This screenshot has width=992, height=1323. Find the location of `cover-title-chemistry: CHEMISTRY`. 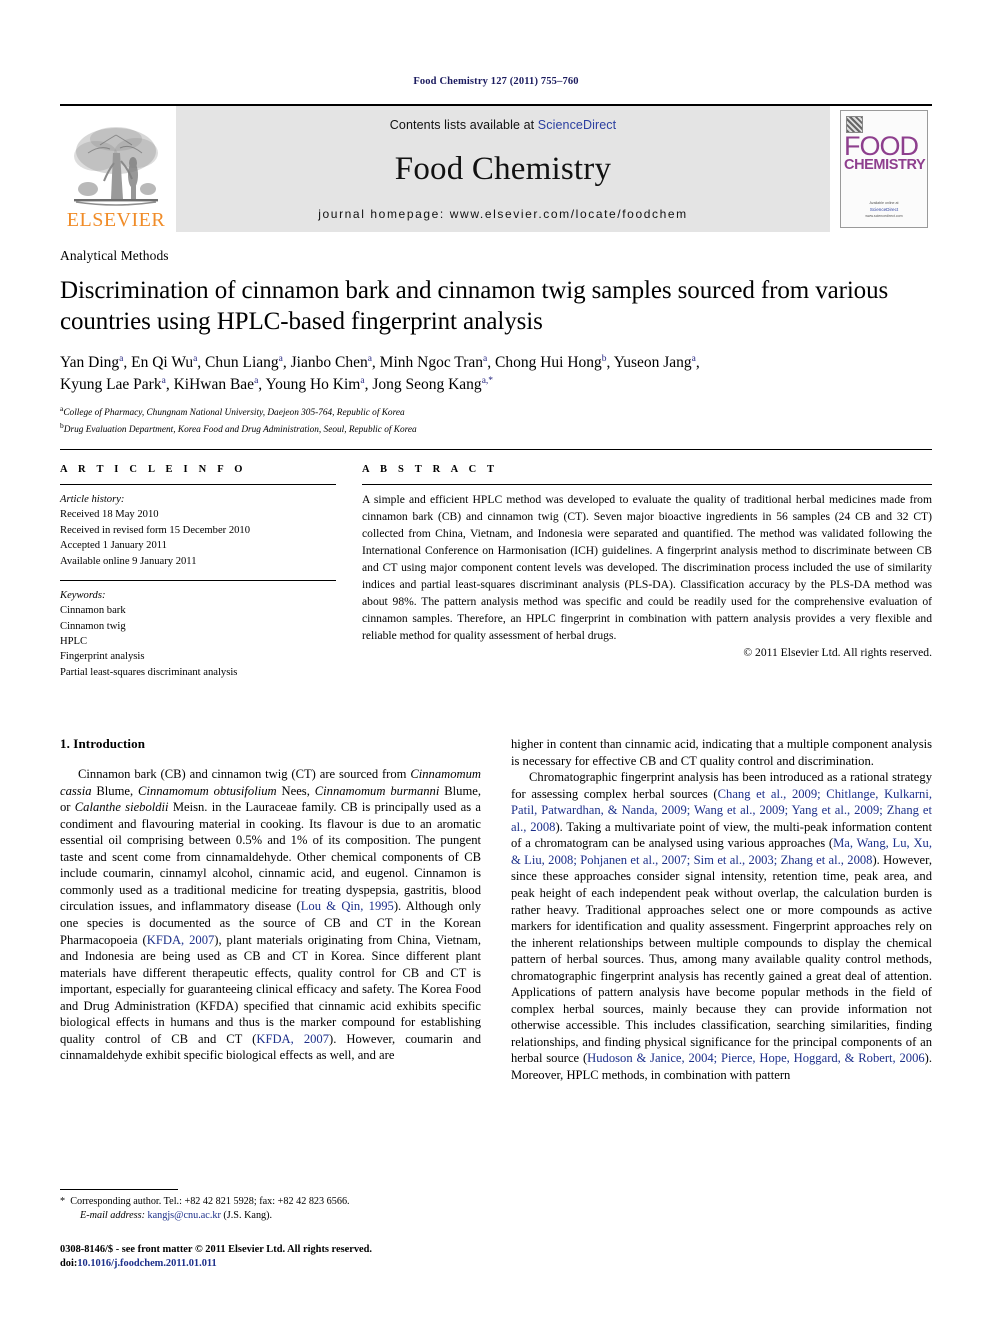

cover-title-chemistry: CHEMISTRY is located at coordinates (885, 165).